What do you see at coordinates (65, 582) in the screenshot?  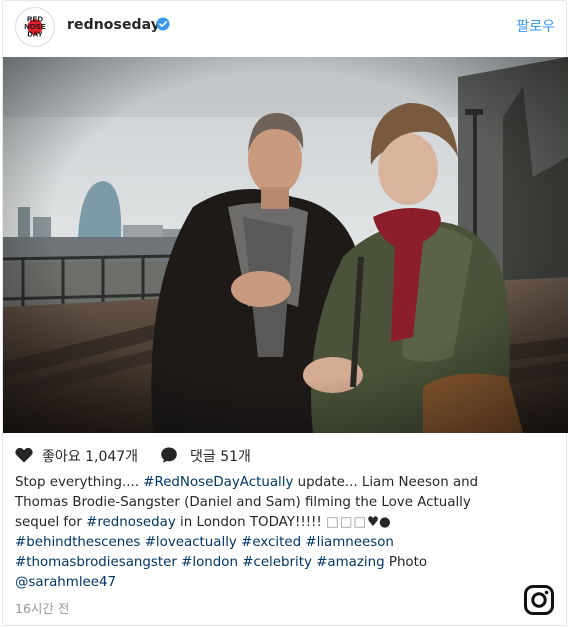 I see `mention-link: @sarahmlee47` at bounding box center [65, 582].